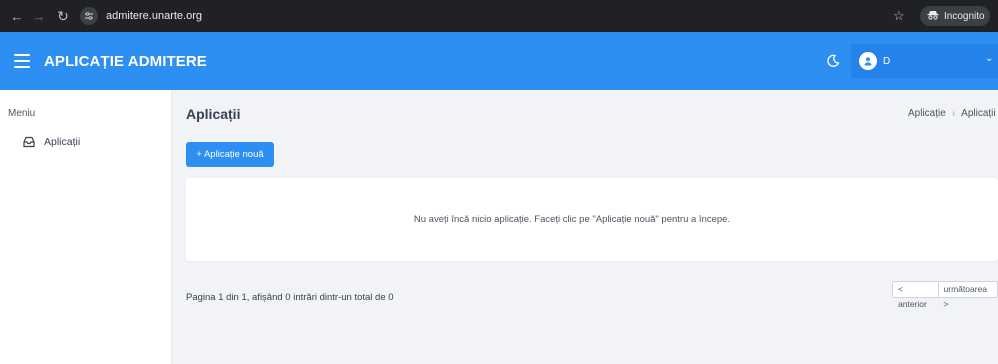 This screenshot has width=998, height=364. What do you see at coordinates (968, 295) in the screenshot?
I see `next-page-button: următoarea >` at bounding box center [968, 295].